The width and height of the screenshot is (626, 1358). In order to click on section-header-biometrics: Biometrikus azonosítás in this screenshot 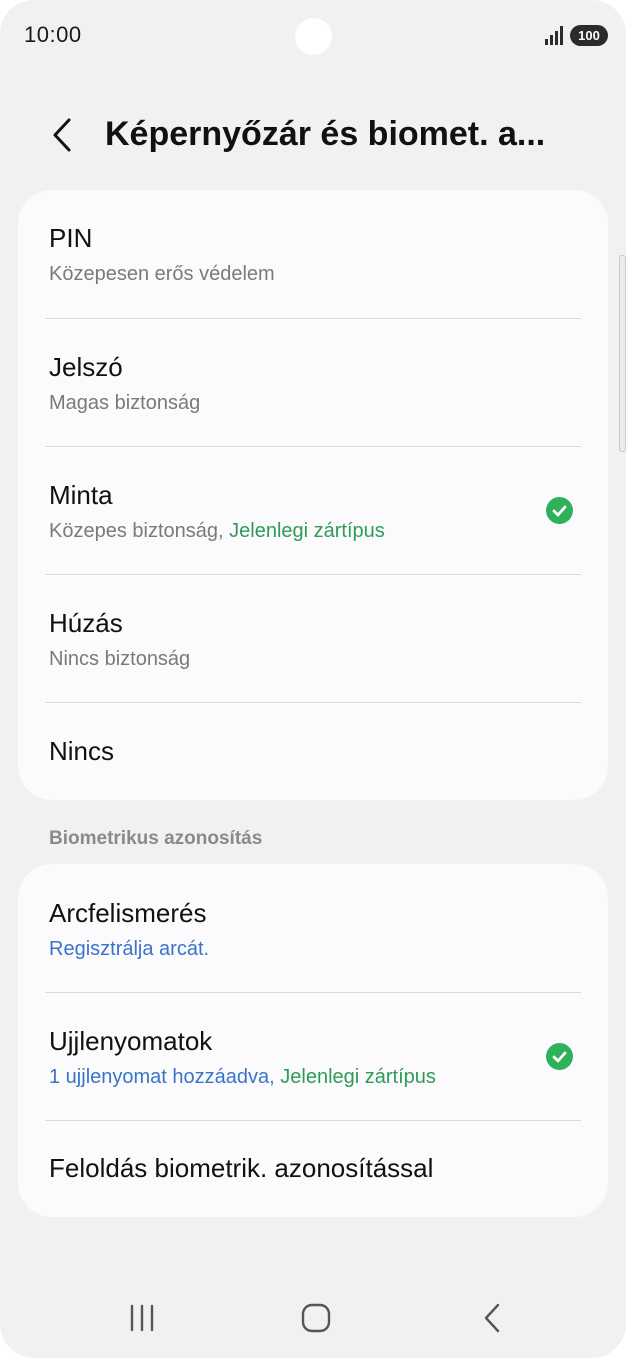, I will do `click(156, 838)`.